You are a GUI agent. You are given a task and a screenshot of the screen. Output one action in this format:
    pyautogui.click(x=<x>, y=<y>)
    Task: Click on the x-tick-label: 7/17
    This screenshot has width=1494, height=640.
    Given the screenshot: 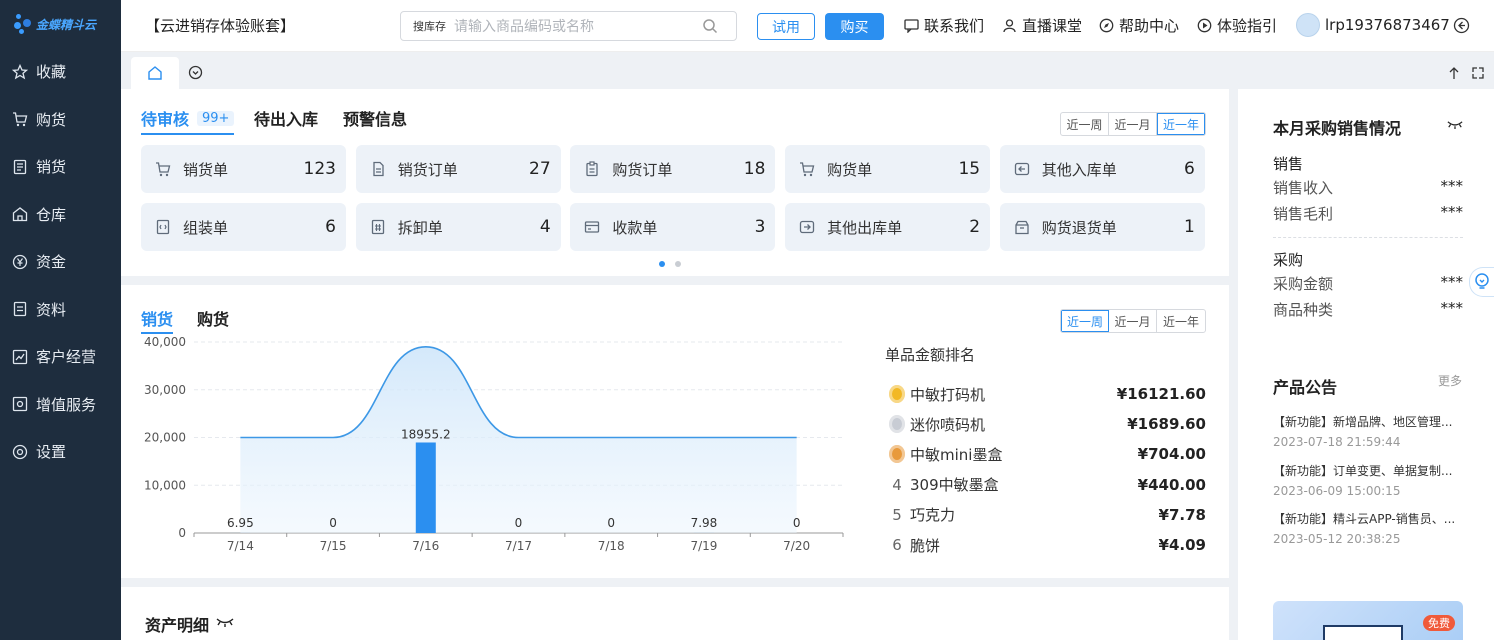 What is the action you would take?
    pyautogui.click(x=518, y=546)
    